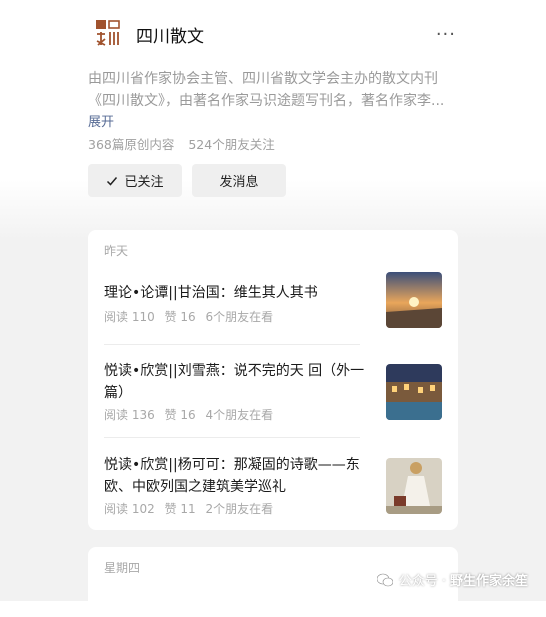  What do you see at coordinates (273, 307) in the screenshot?
I see `article-item: 理论•论谭||甘治国：维生其人其书 阅读 110 赞 16 6个朋友在看` at bounding box center [273, 307].